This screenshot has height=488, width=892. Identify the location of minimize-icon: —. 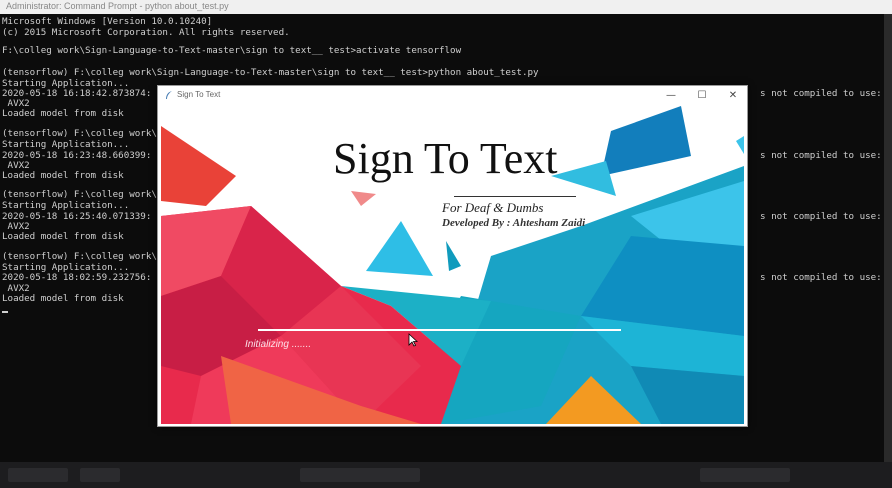
(671, 95).